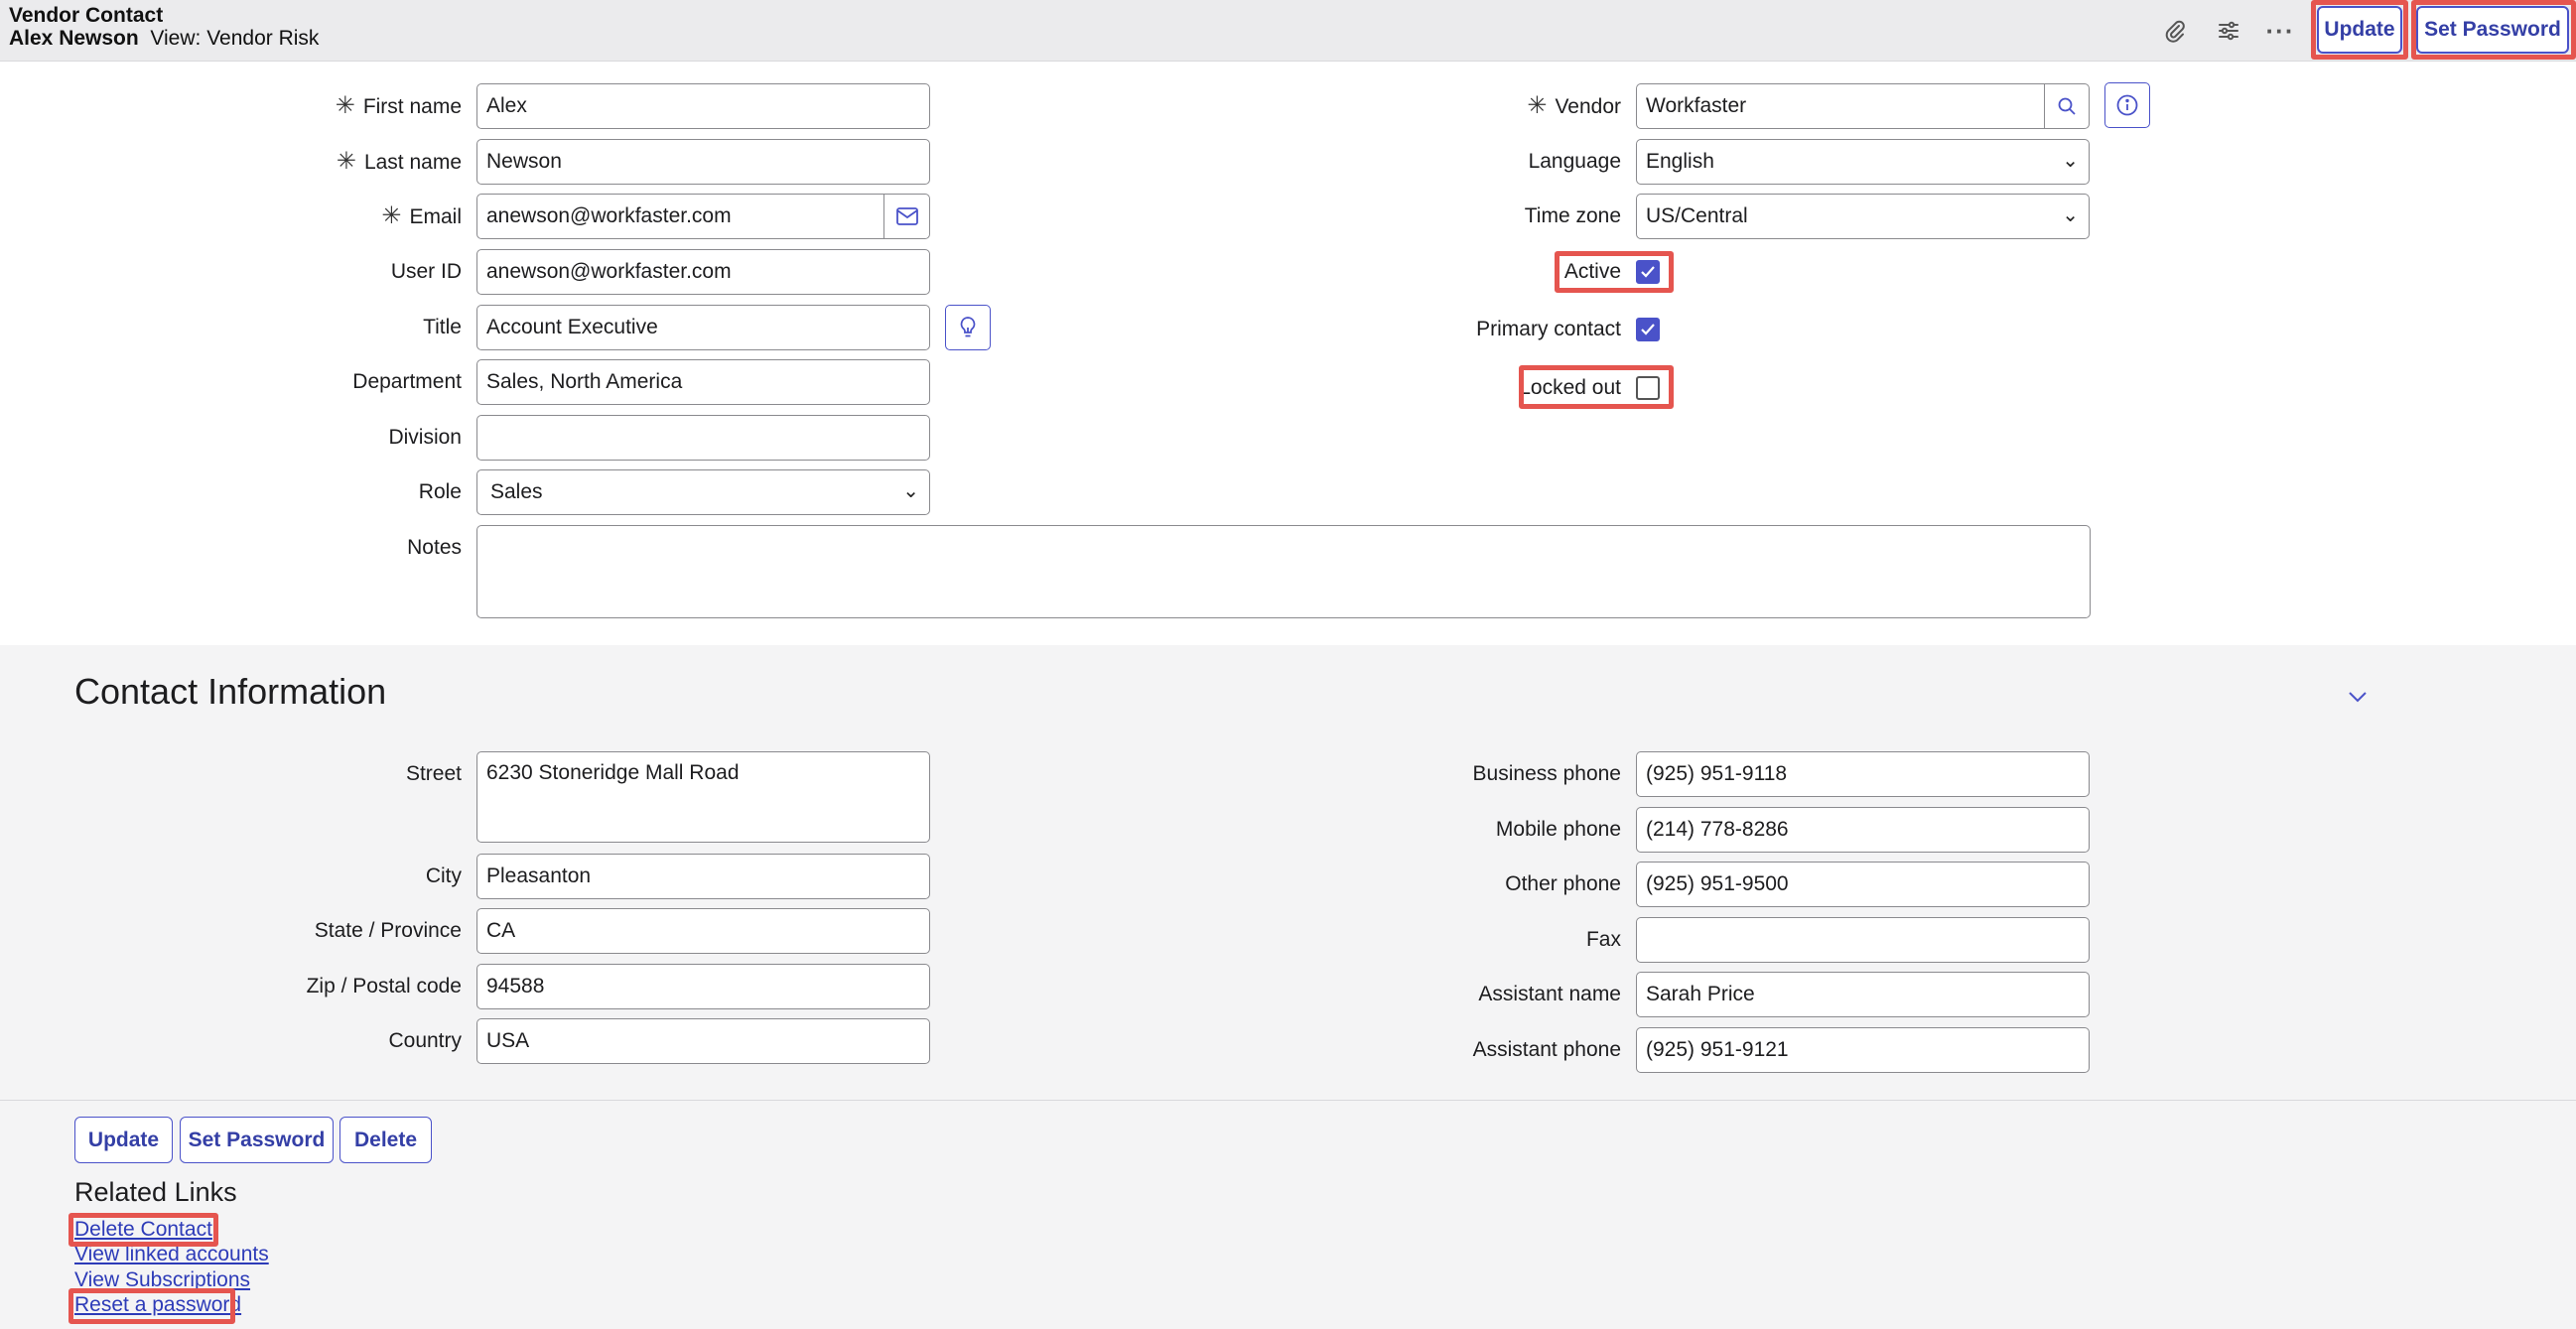 This screenshot has width=2576, height=1329. Describe the element at coordinates (426, 272) in the screenshot. I see `user-id-label: User ID` at that location.